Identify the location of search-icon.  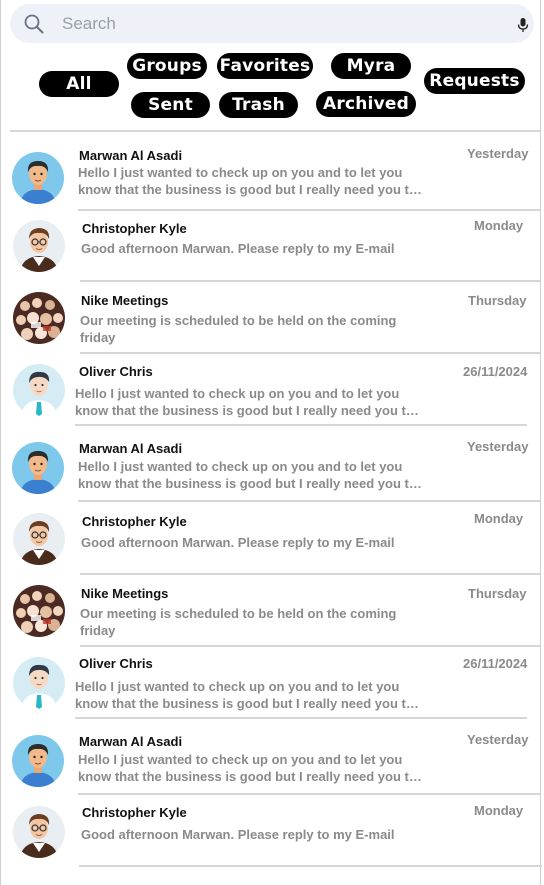
(34, 24).